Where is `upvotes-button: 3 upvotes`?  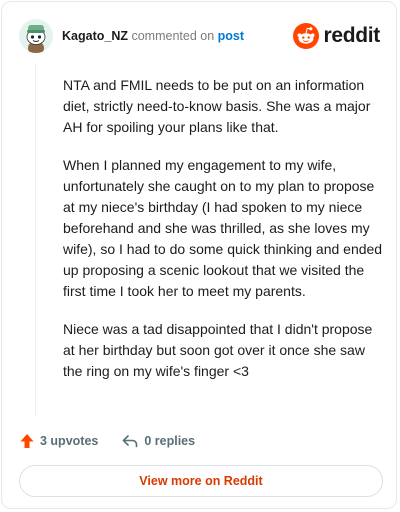 upvotes-button: 3 upvotes is located at coordinates (59, 441).